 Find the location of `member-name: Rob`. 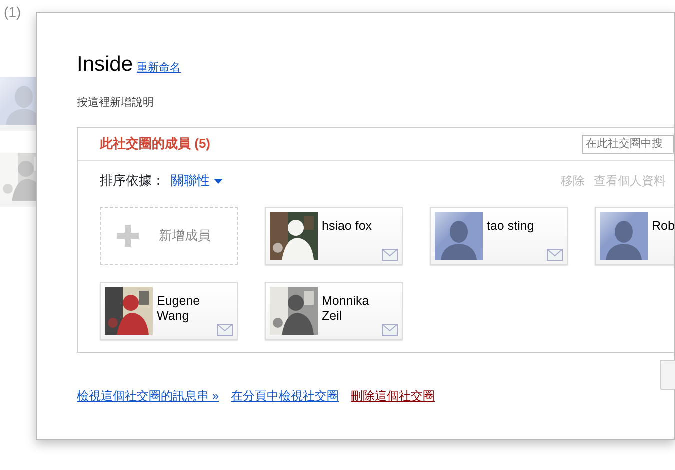

member-name: Rob is located at coordinates (663, 226).